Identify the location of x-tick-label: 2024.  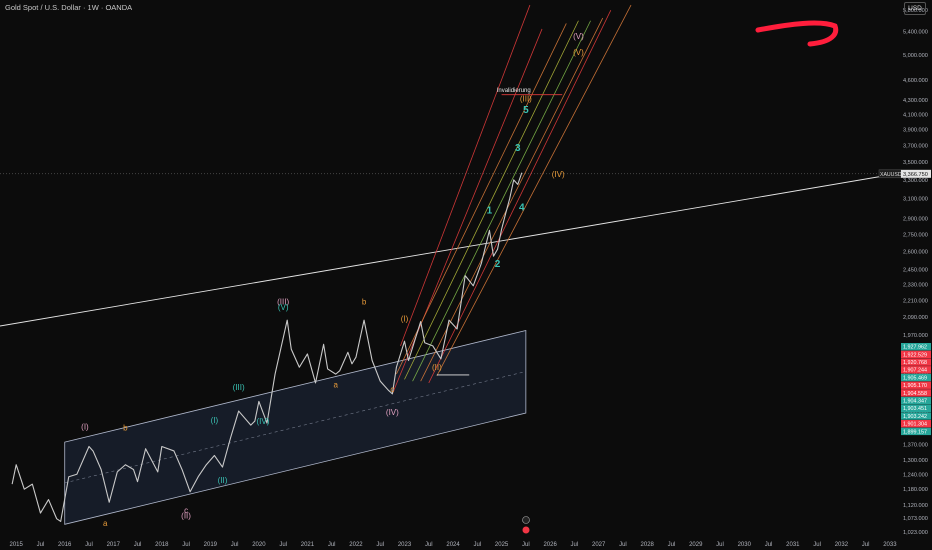
(453, 545).